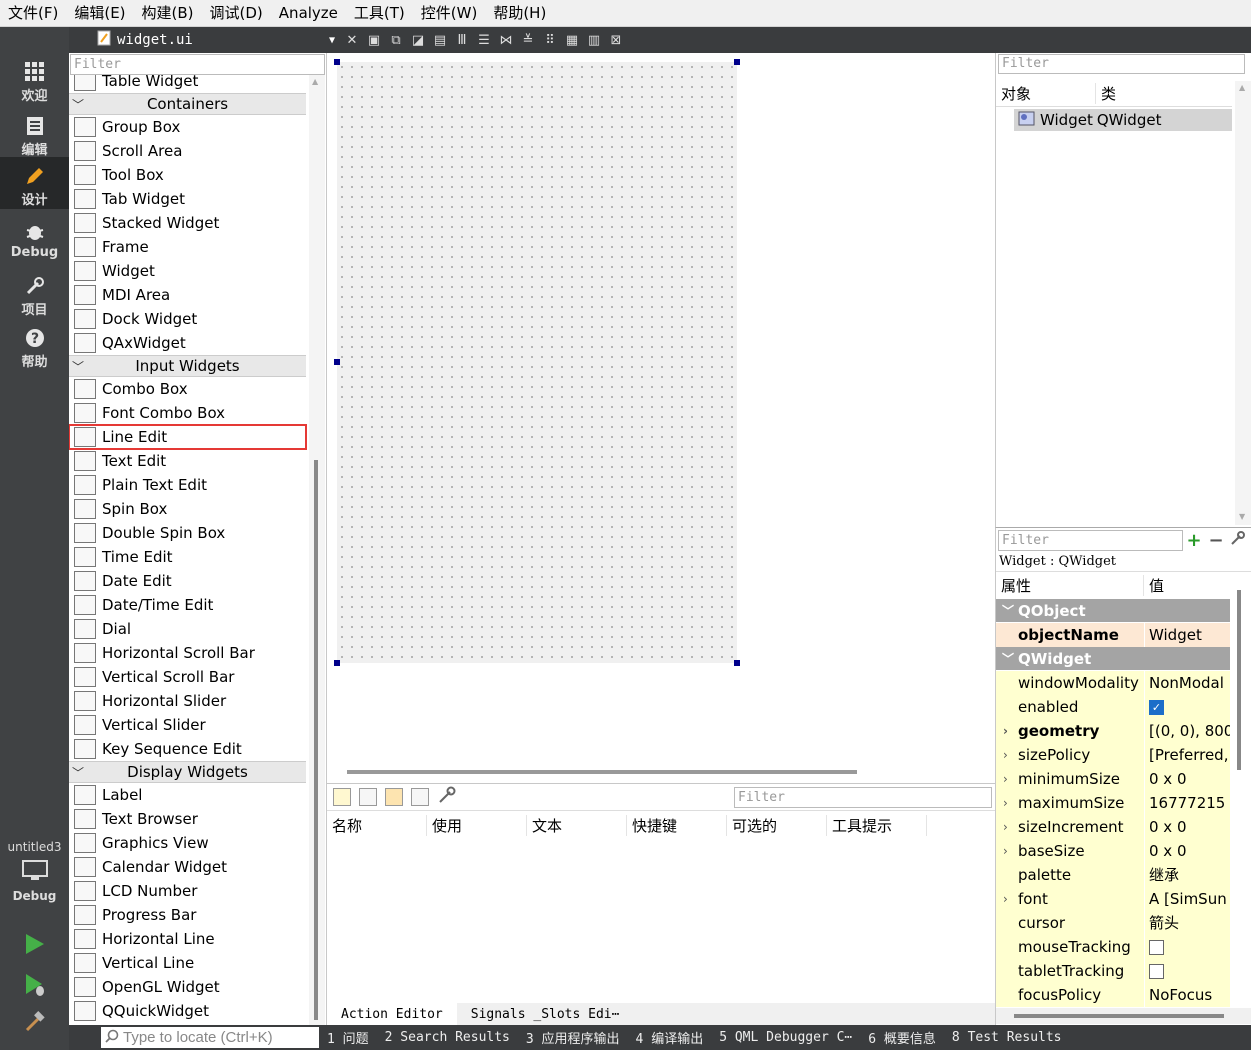 This screenshot has width=1251, height=1050. What do you see at coordinates (34, 183) in the screenshot?
I see `mode-design: 设计` at bounding box center [34, 183].